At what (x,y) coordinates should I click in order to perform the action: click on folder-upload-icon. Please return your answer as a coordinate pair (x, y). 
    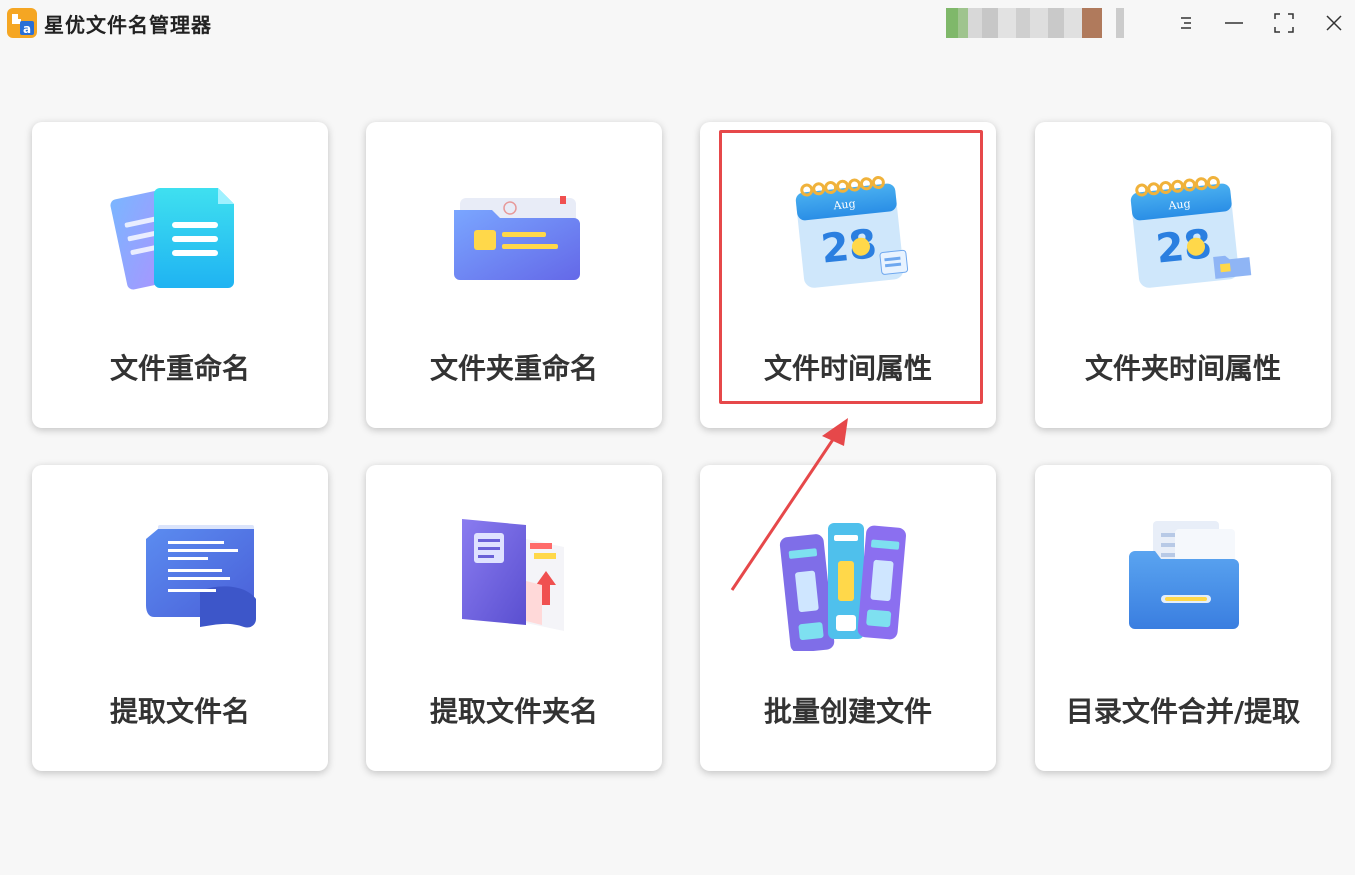
    Looking at the image, I should click on (513, 575).